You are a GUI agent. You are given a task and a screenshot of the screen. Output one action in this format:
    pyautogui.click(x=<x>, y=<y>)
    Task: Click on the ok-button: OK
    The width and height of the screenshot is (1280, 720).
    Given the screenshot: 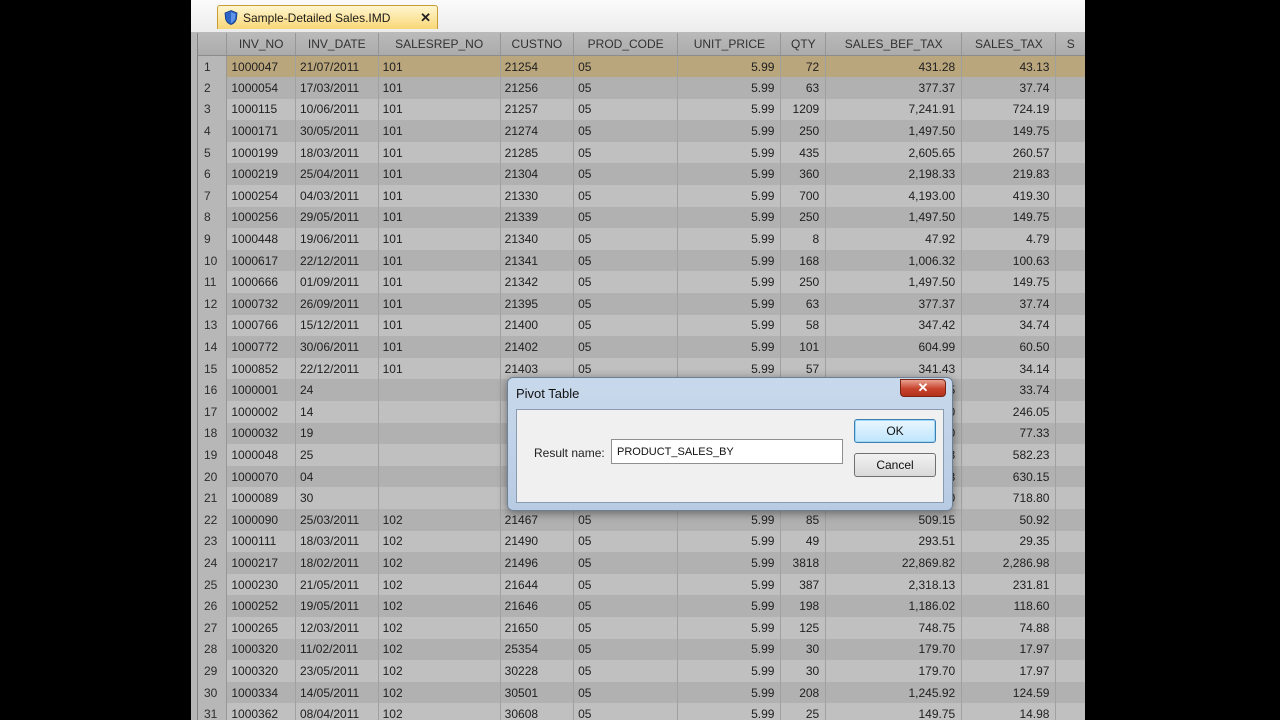 What is the action you would take?
    pyautogui.click(x=895, y=431)
    